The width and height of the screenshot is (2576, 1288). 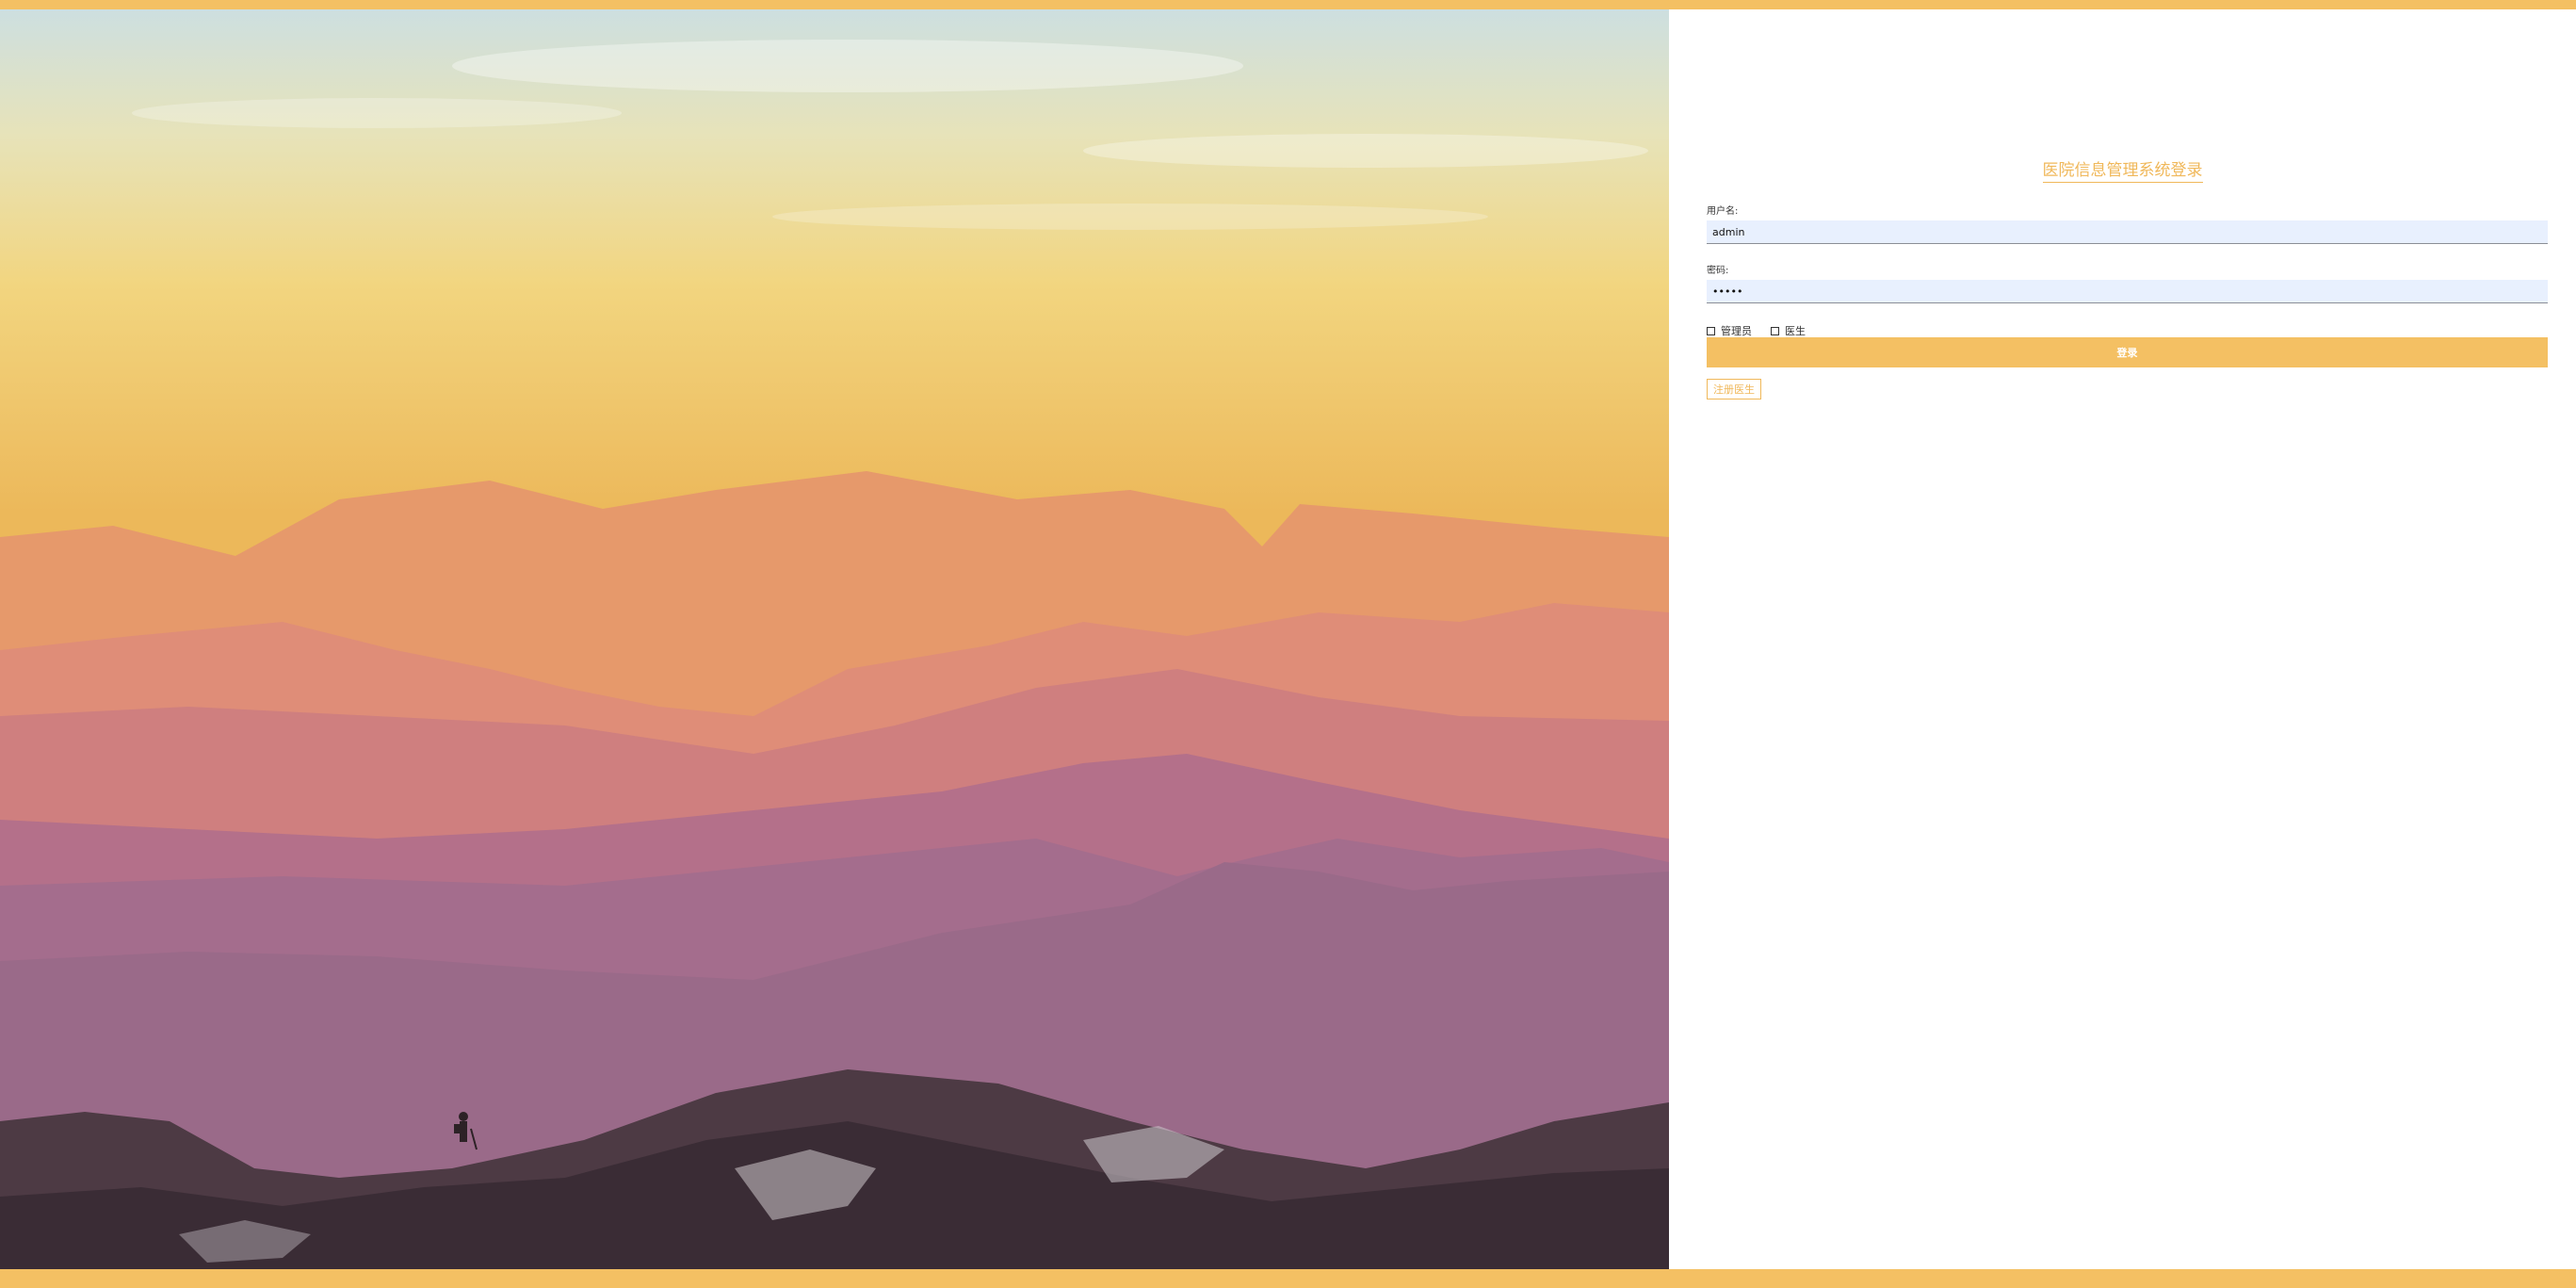 I want to click on username-input, so click(x=2127, y=232).